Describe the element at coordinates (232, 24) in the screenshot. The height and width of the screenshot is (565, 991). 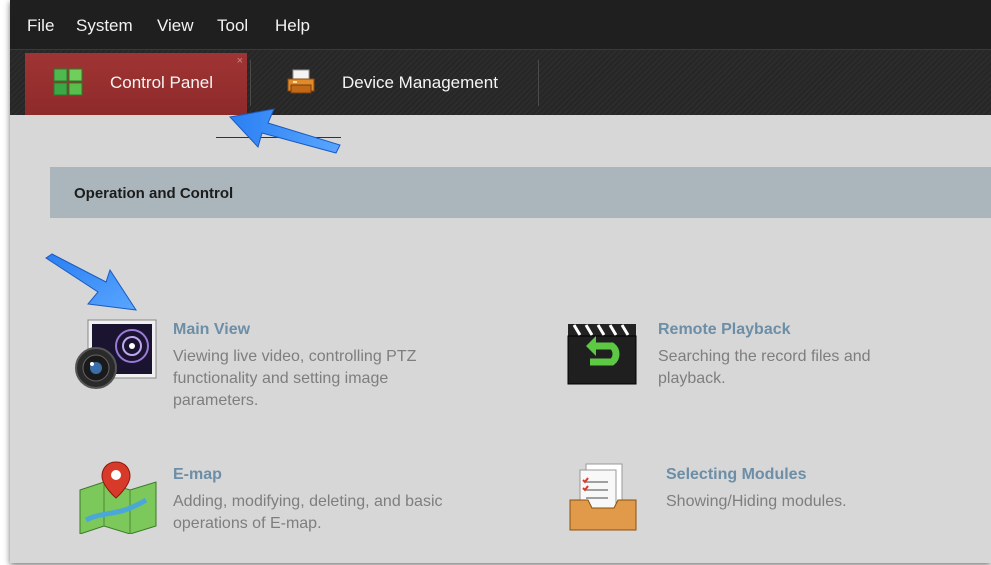
I see `menu-tool: Tool` at that location.